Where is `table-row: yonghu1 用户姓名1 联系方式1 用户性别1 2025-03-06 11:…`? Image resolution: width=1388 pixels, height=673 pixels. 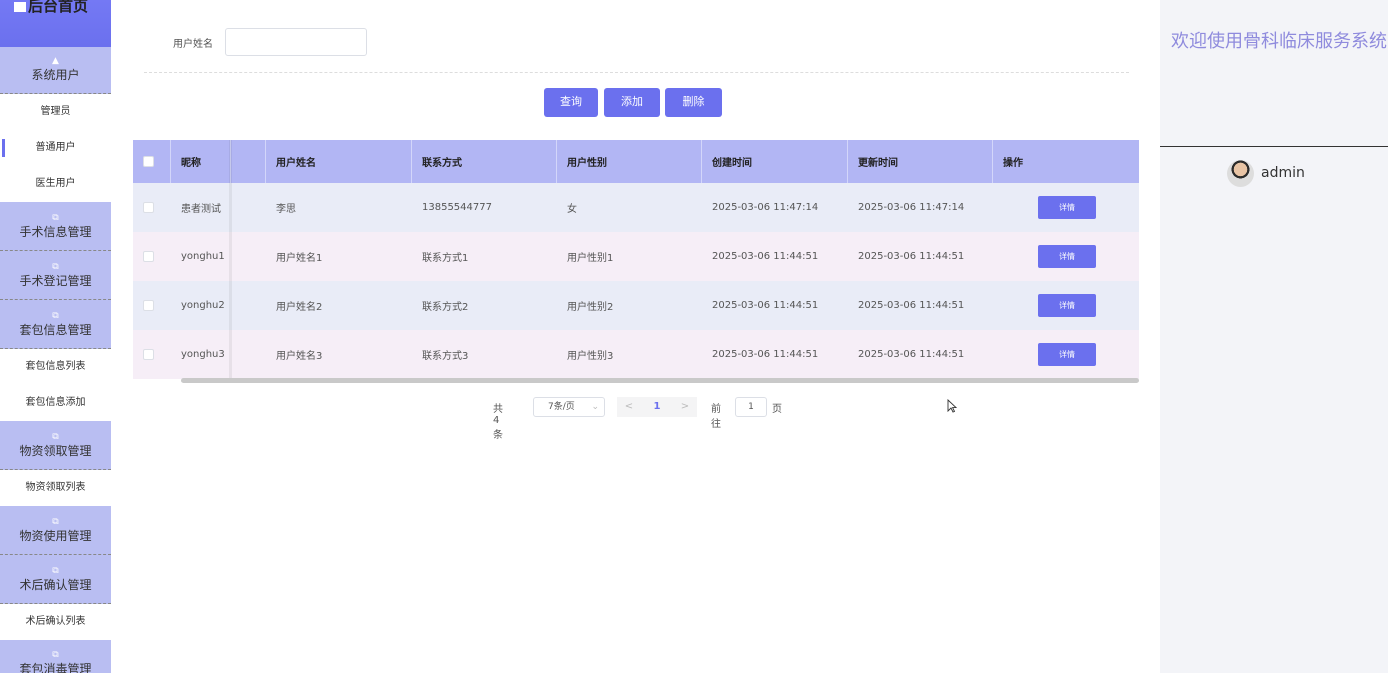 table-row: yonghu1 用户姓名1 联系方式1 用户性别1 2025-03-06 11:… is located at coordinates (636, 256).